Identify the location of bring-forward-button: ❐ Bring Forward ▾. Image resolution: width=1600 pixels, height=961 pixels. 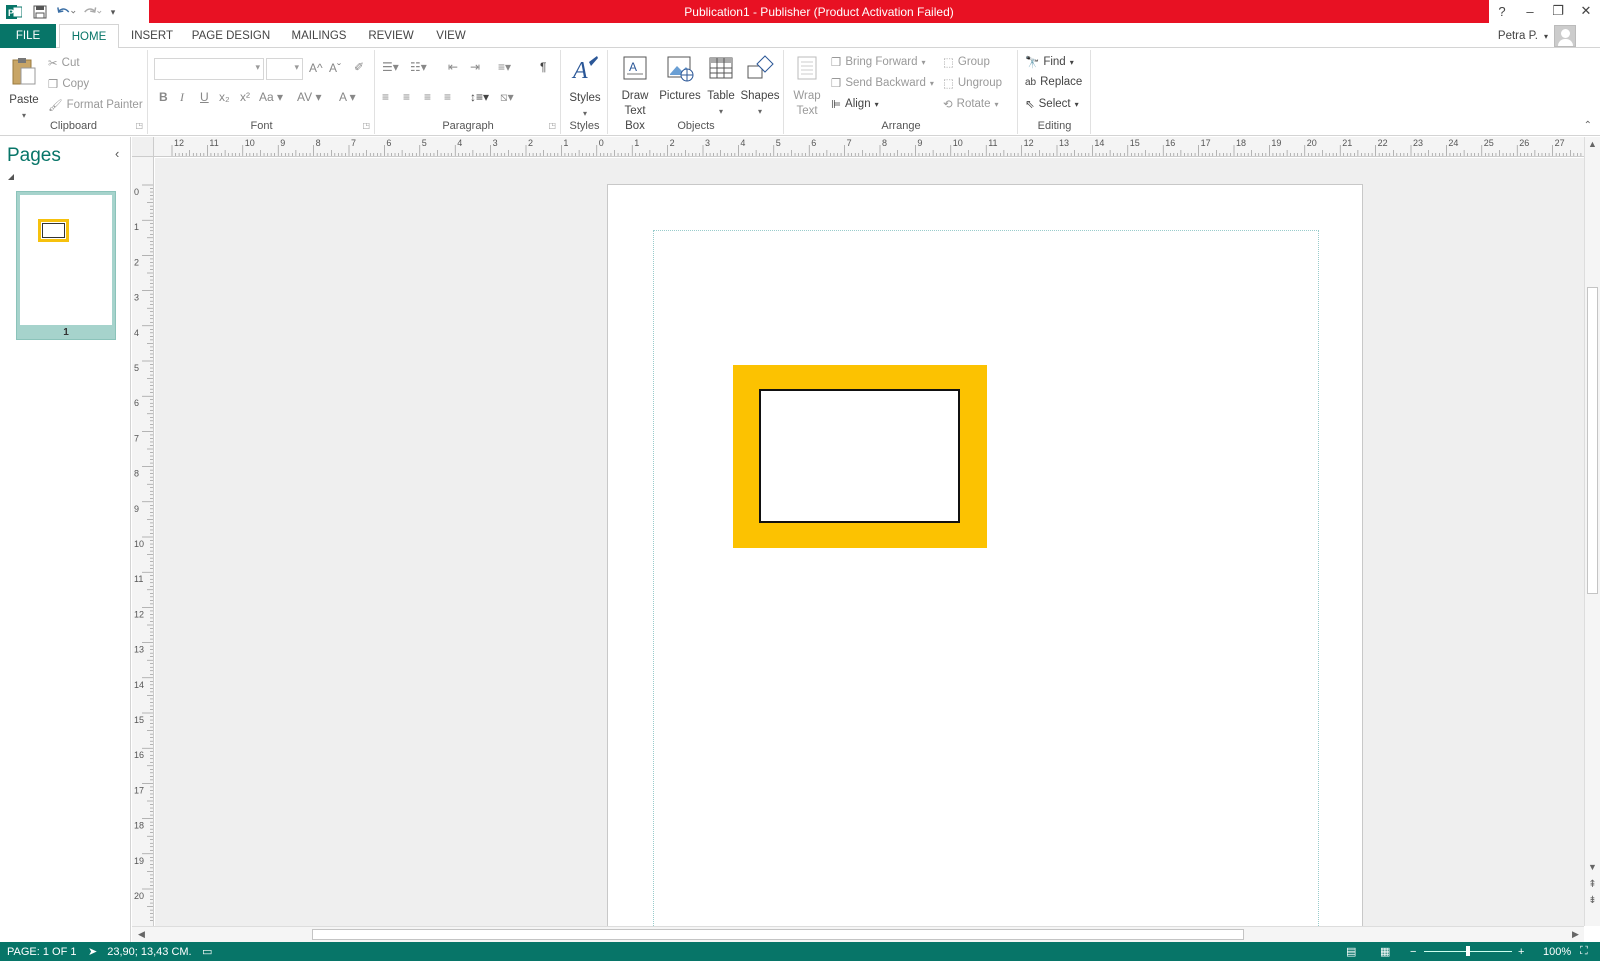
(878, 62).